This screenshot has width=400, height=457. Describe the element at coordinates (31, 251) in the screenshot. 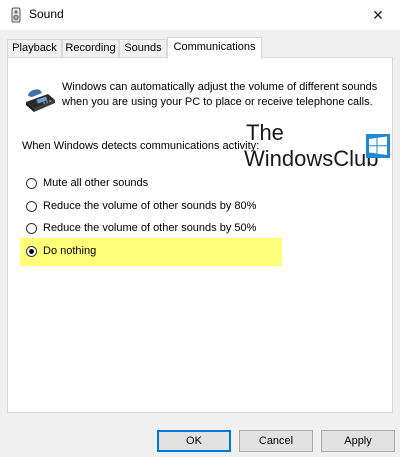

I see `radio-button-selected` at that location.